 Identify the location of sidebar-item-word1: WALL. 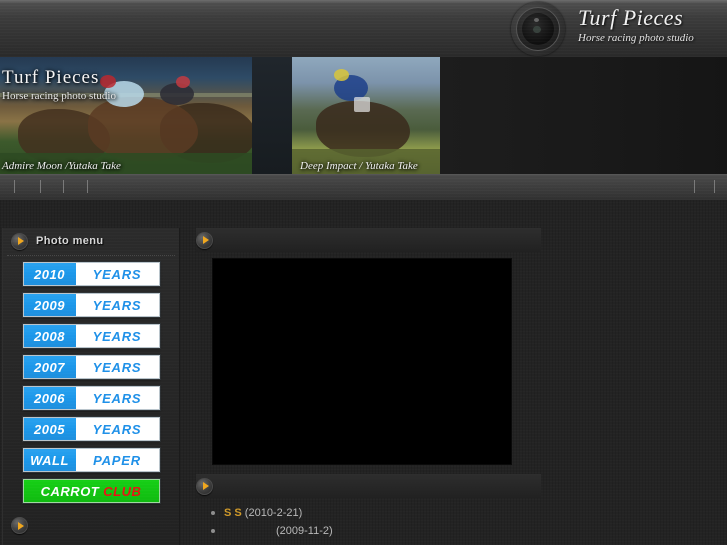
(49, 460).